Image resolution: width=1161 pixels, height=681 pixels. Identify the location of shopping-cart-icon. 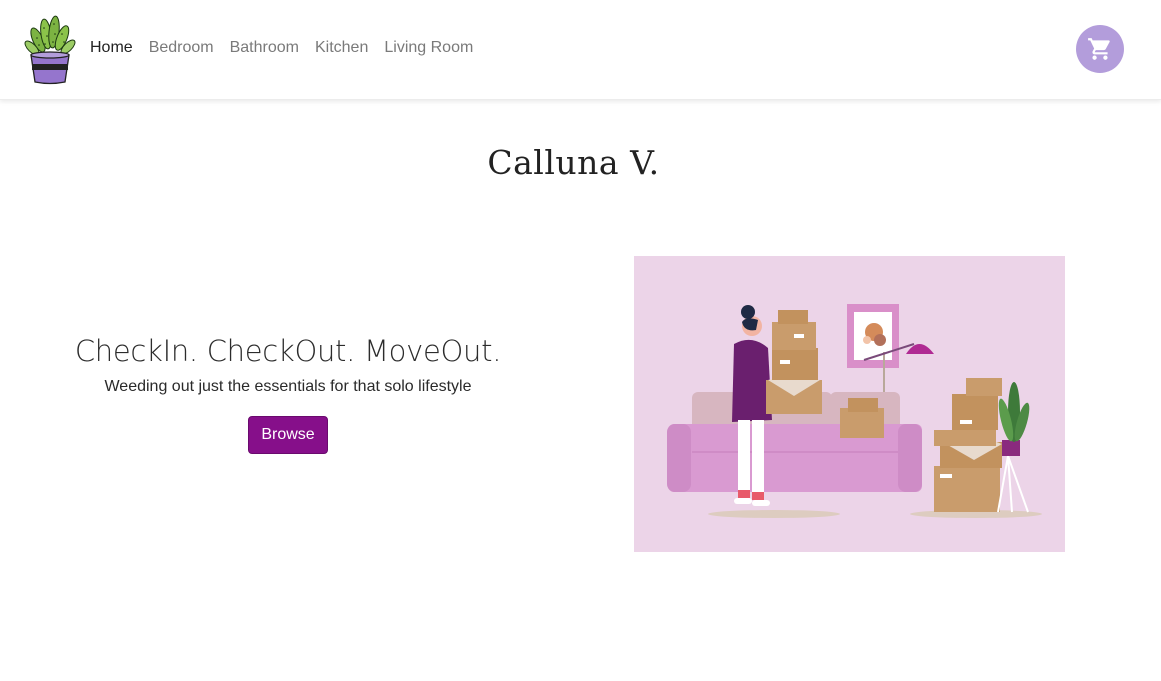
(1099, 49).